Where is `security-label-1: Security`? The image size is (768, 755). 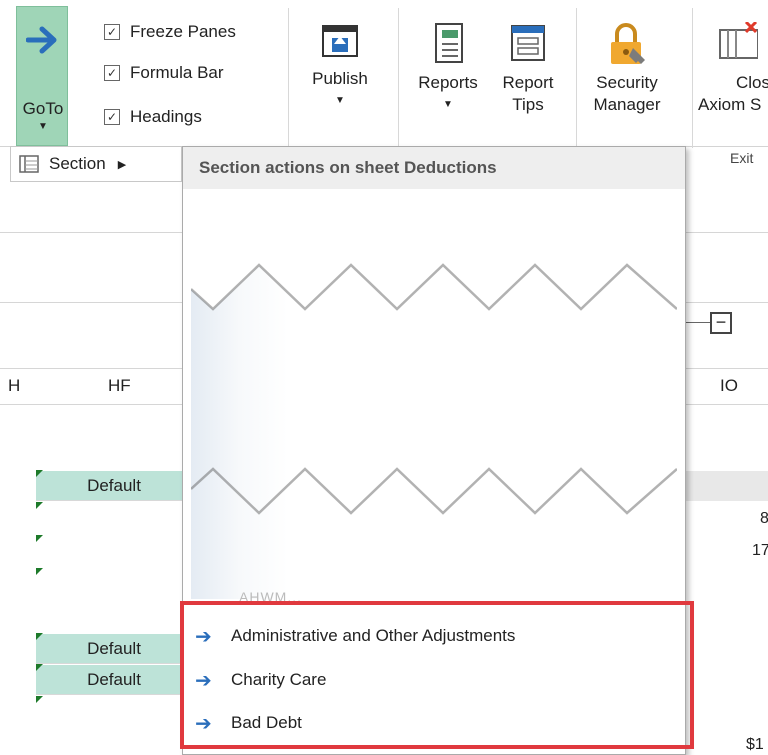 security-label-1: Security is located at coordinates (627, 82).